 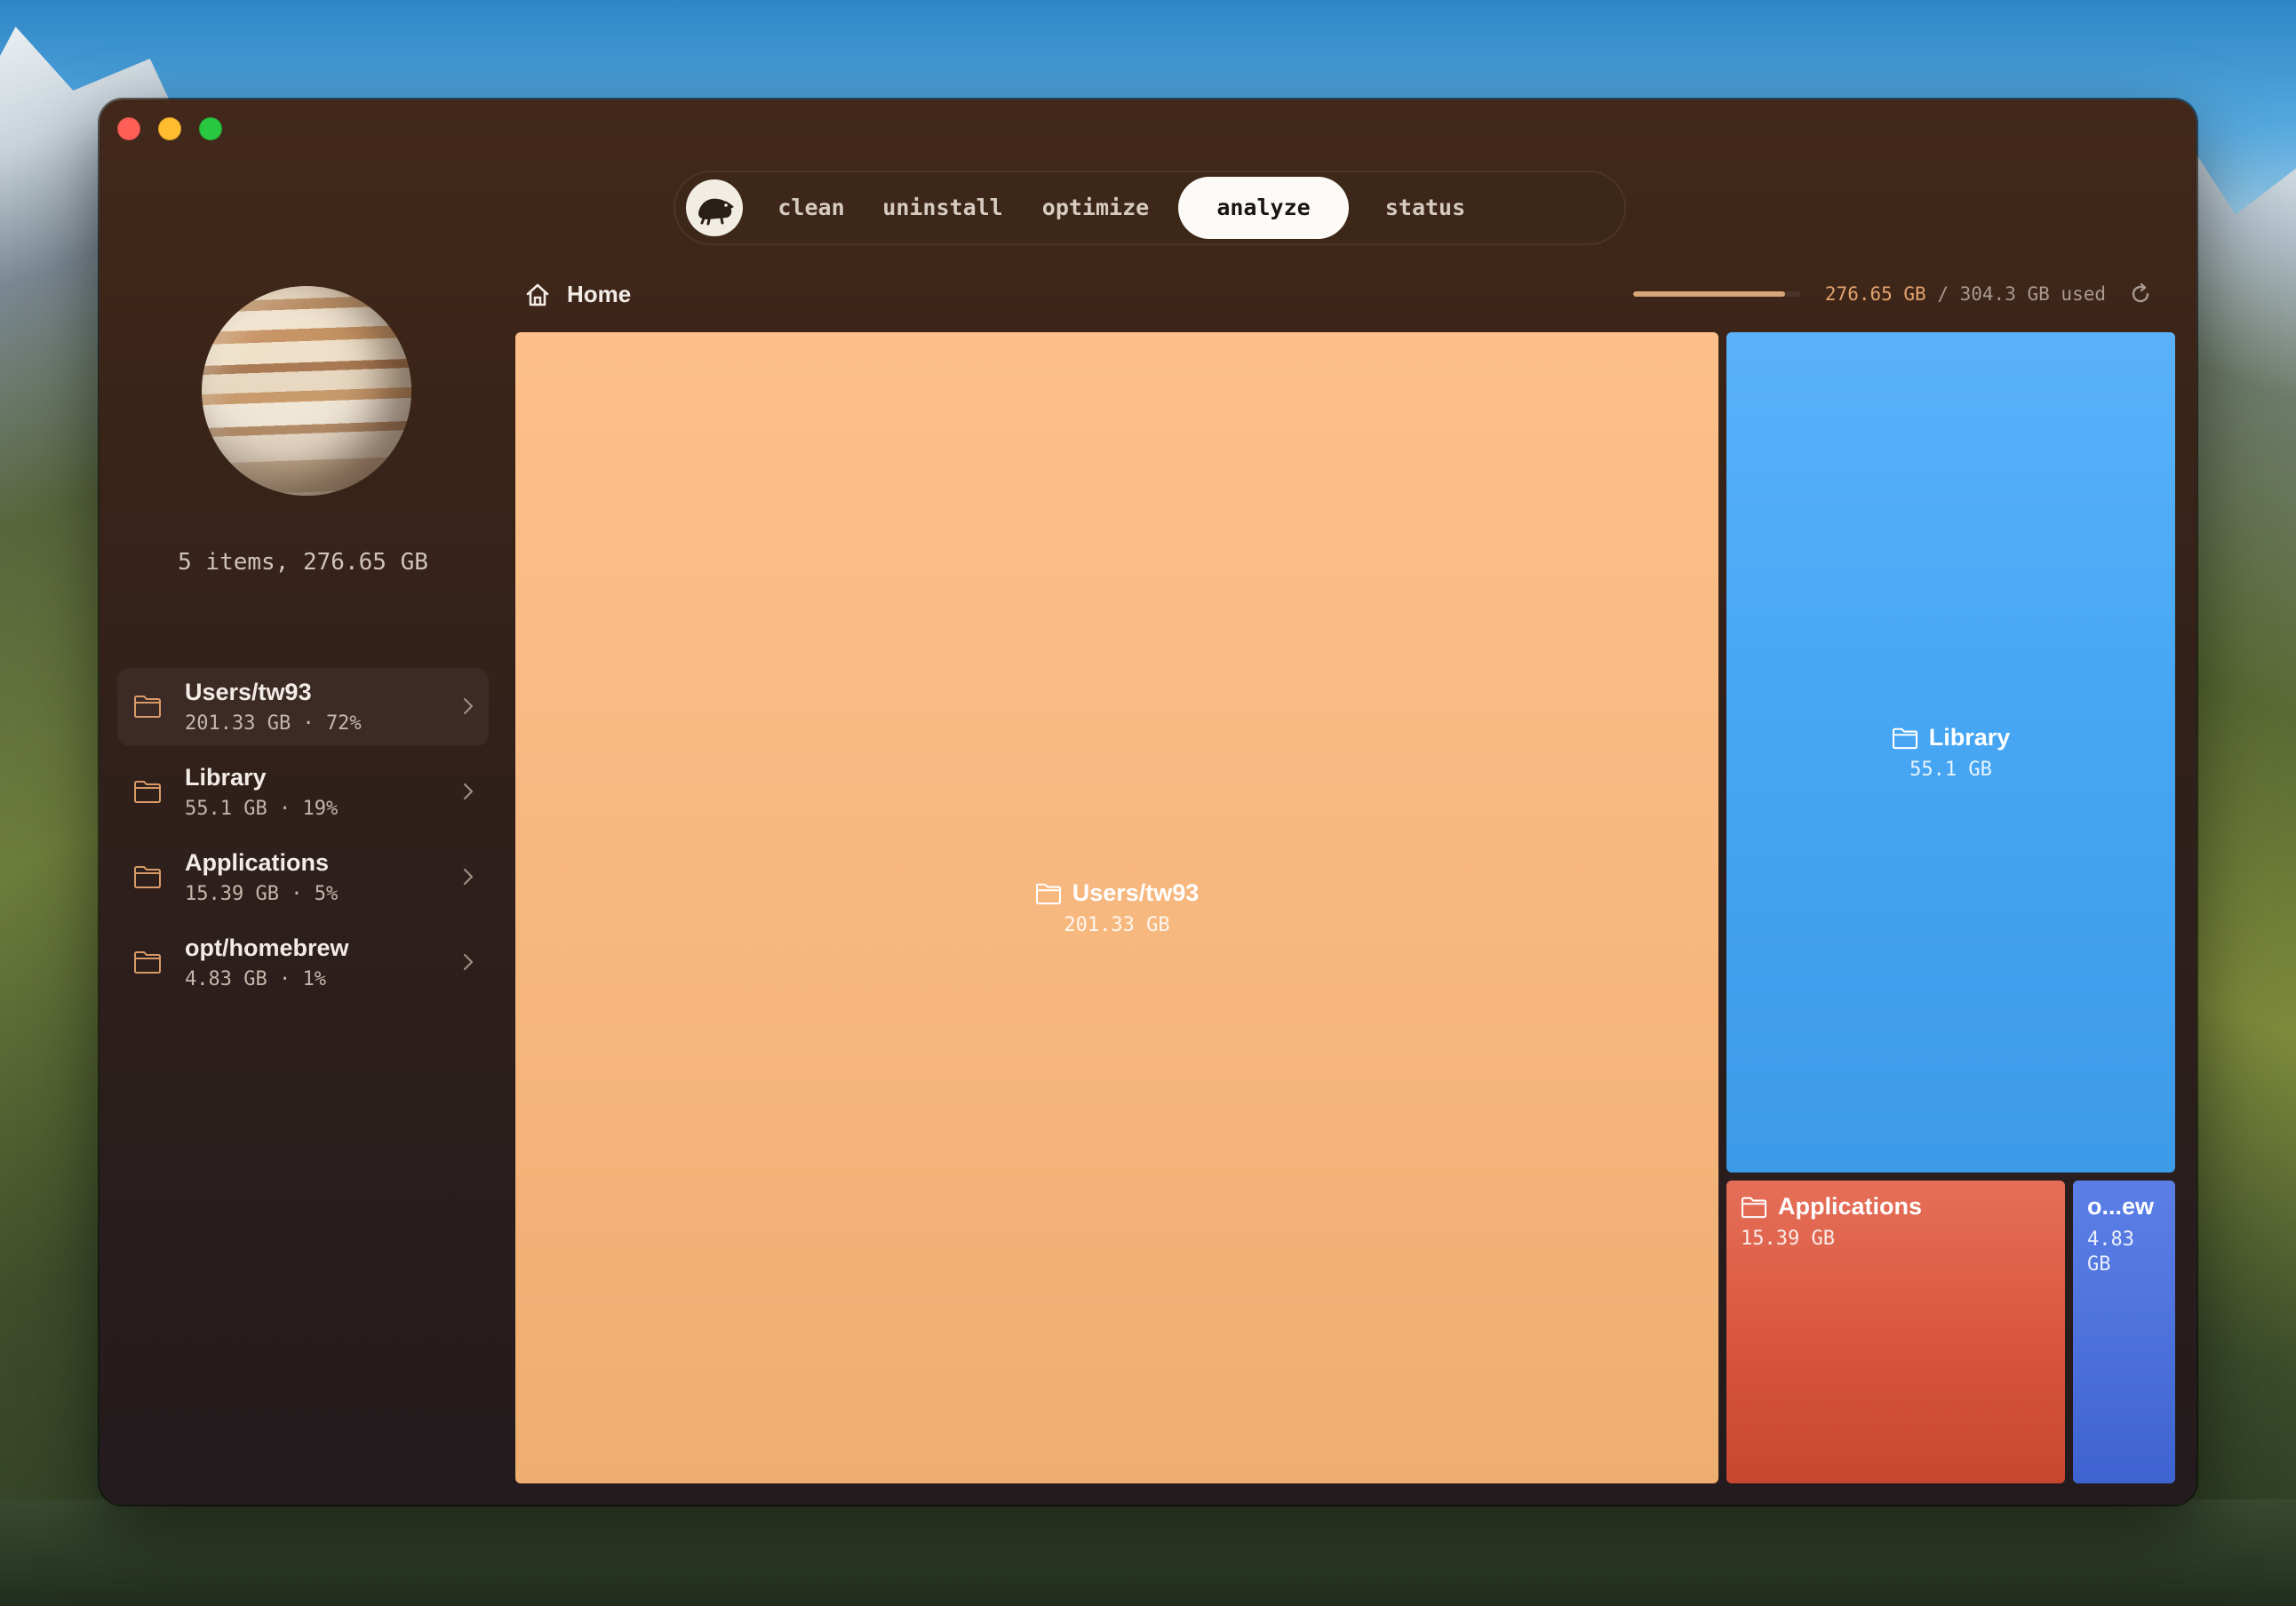 I want to click on tab-clean: clean, so click(x=811, y=208).